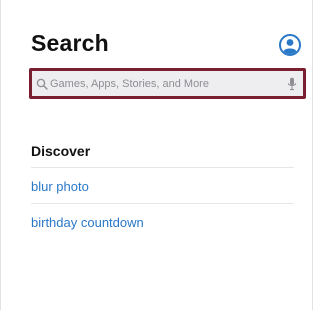 The height and width of the screenshot is (310, 320). I want to click on discover-heading: Discover, so click(61, 151).